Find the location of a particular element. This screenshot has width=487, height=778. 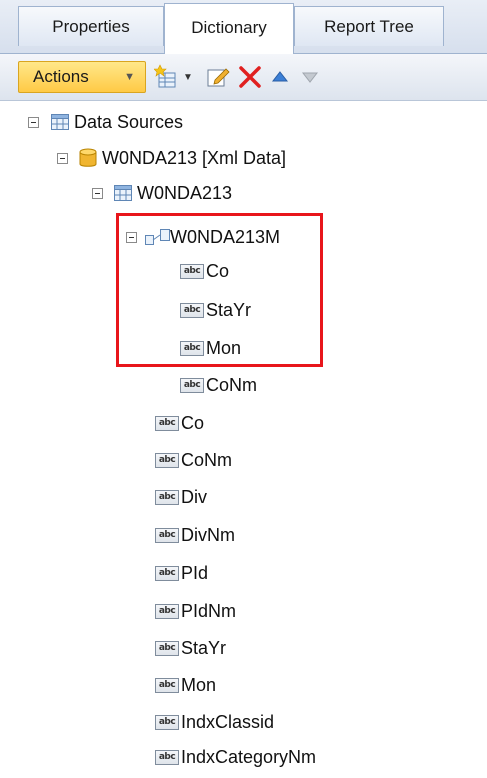

tree-column-item: abc IndxCategoryNm is located at coordinates (243, 757).